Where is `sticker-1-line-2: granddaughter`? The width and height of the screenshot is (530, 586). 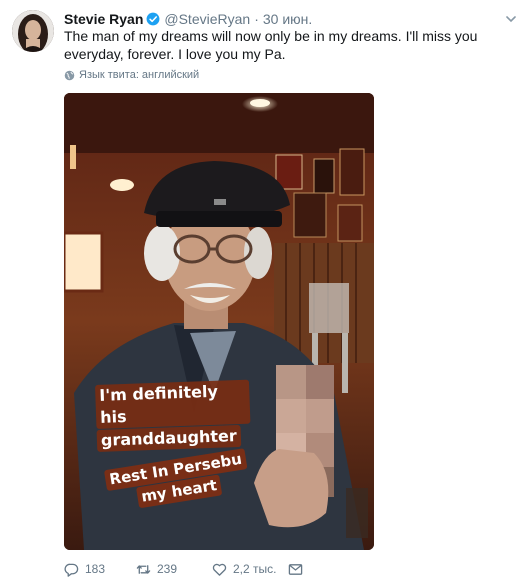 sticker-1-line-2: granddaughter is located at coordinates (169, 438).